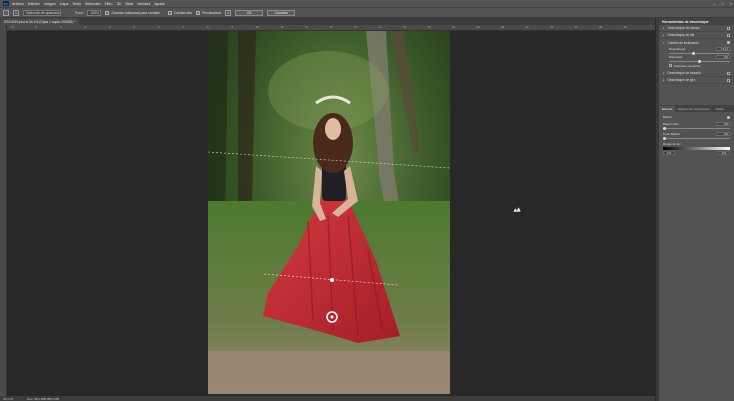 The width and height of the screenshot is (734, 401). Describe the element at coordinates (552, 27) in the screenshot. I see `ruler-tick-label: 34` at that location.